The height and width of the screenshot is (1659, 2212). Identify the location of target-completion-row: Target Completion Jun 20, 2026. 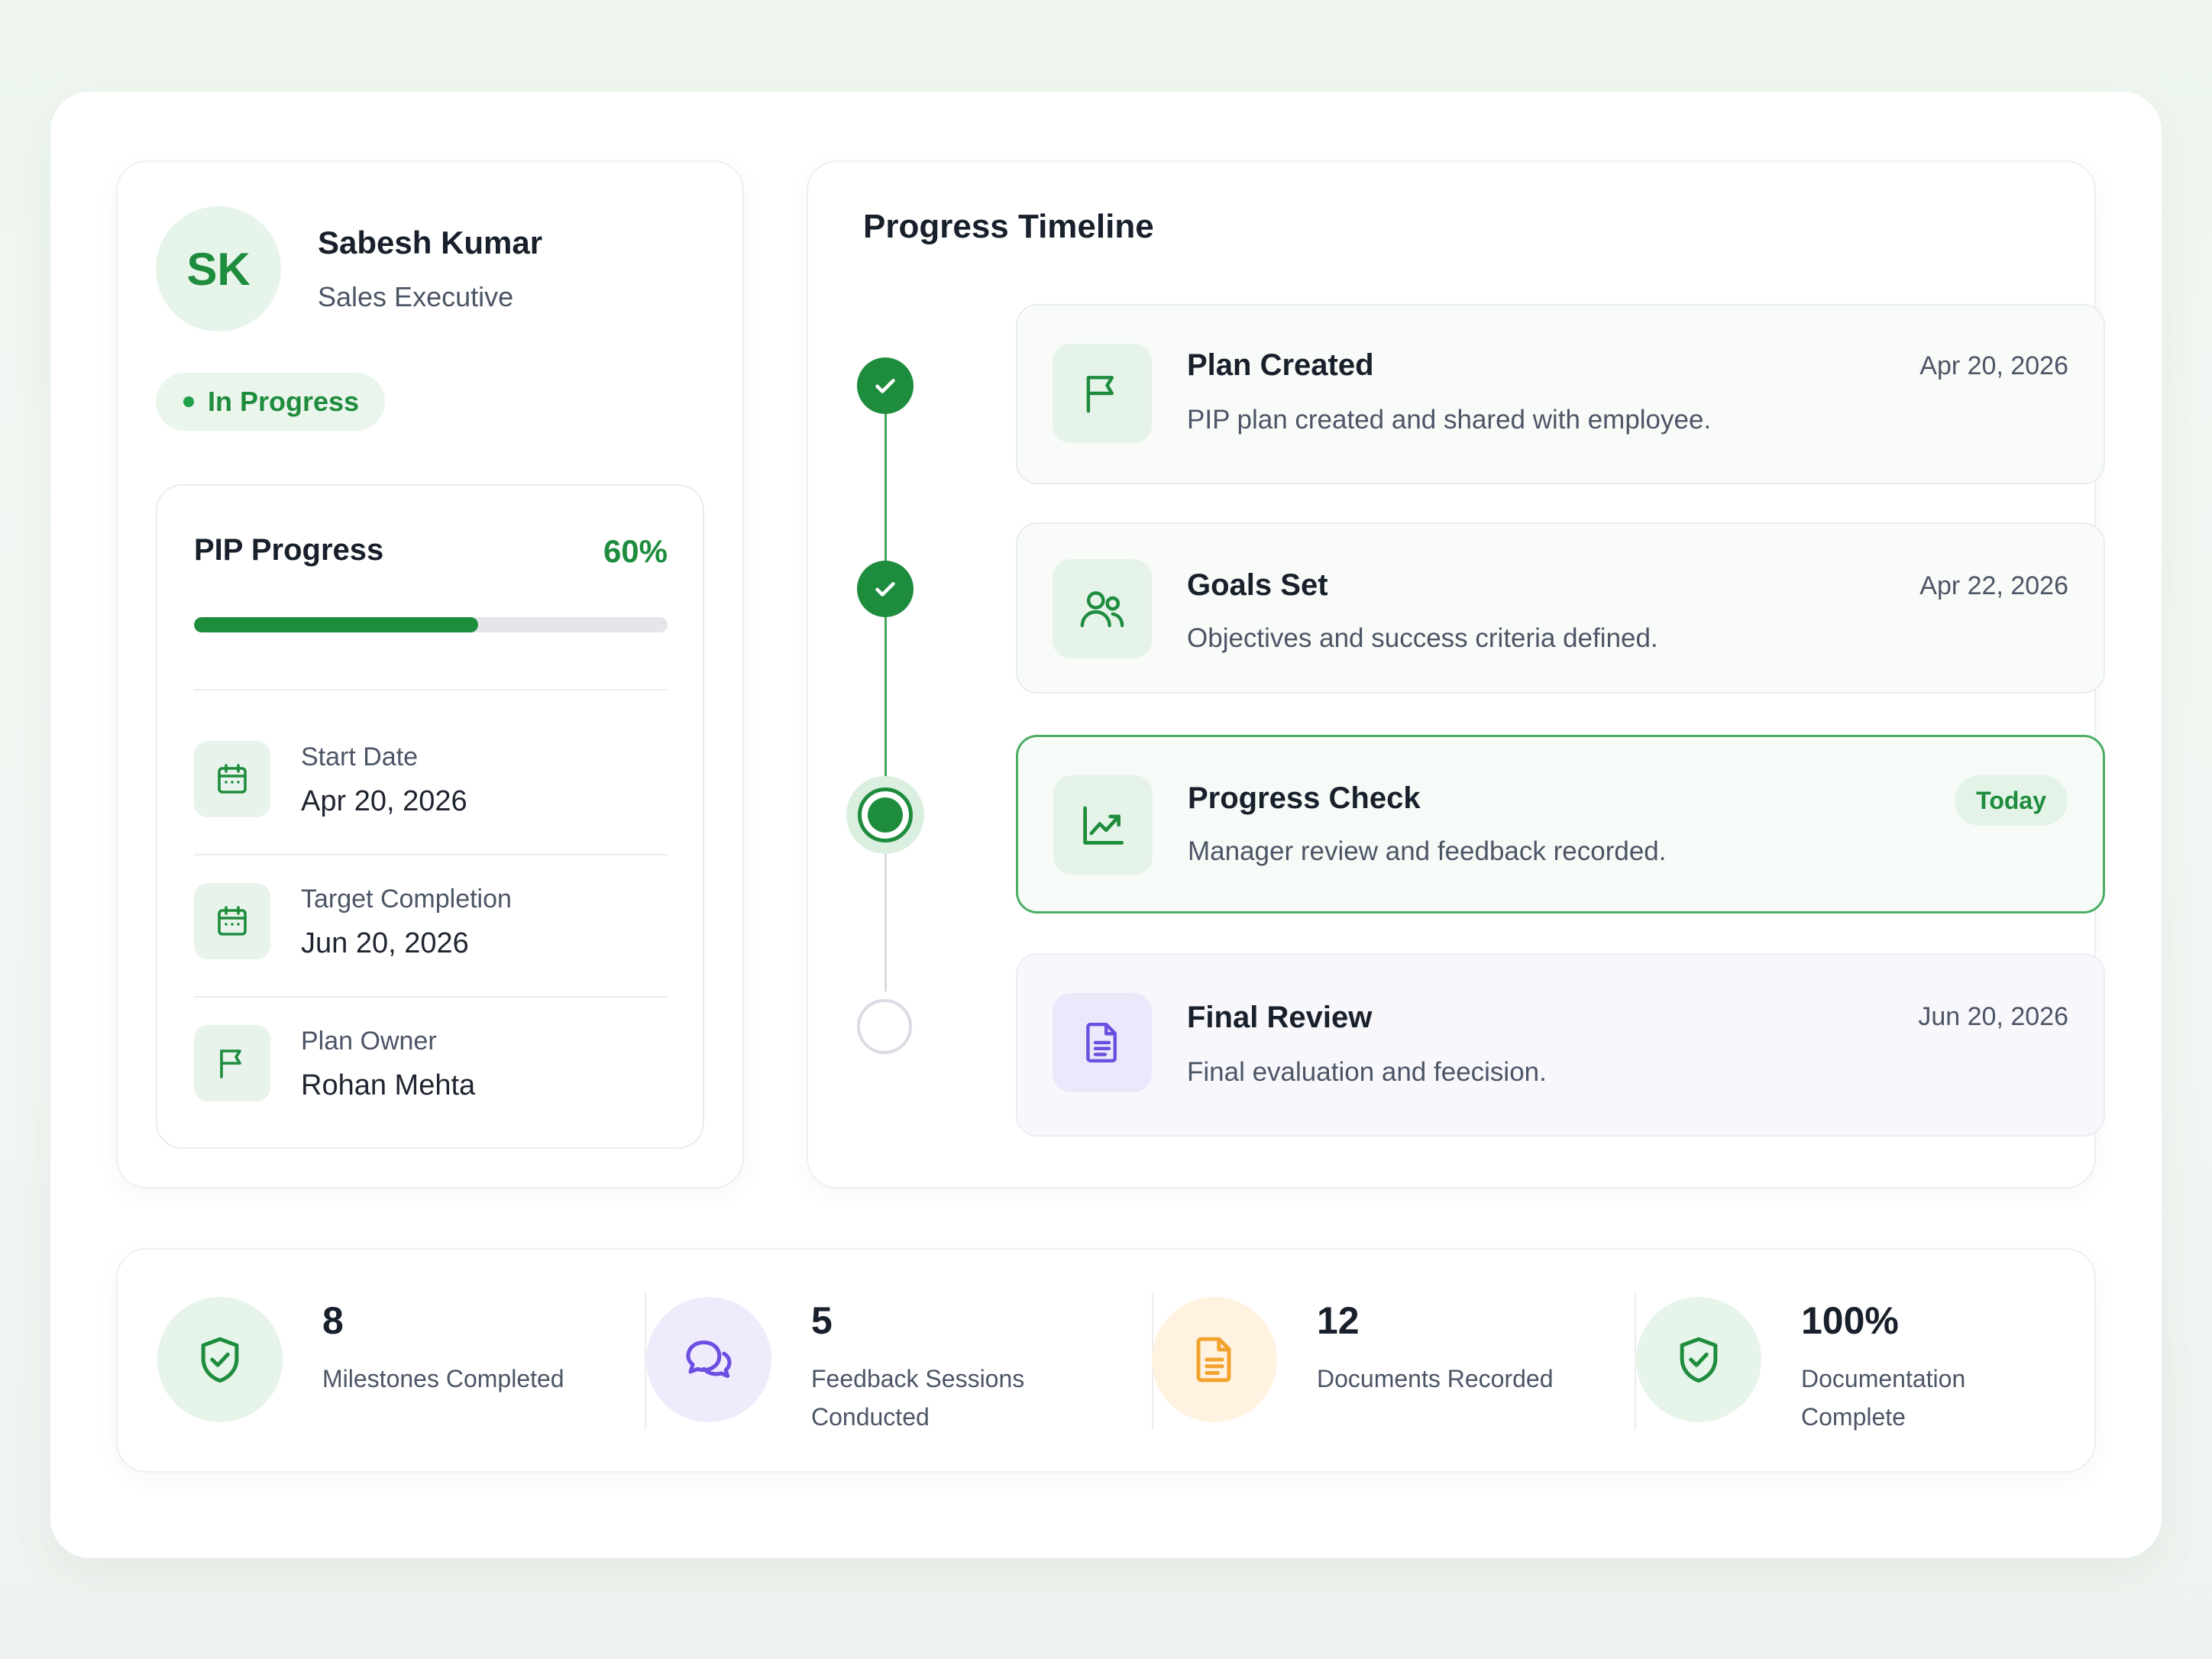
(431, 911).